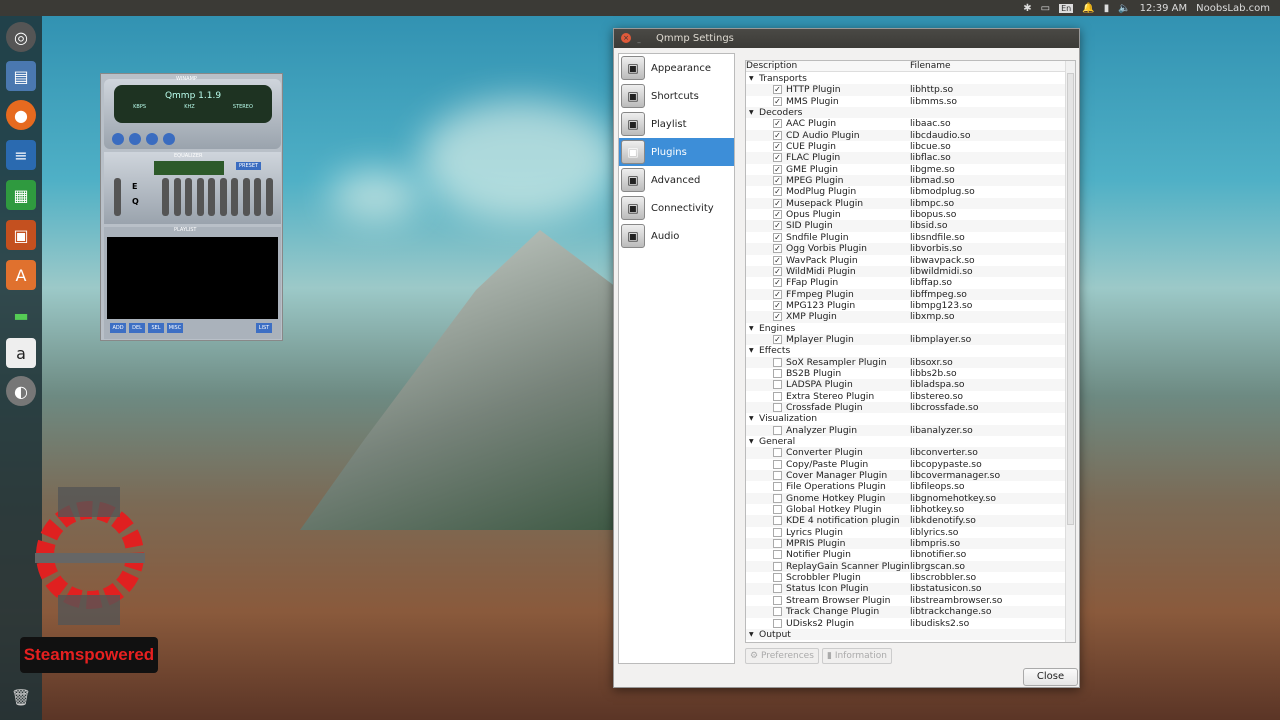 Image resolution: width=1280 pixels, height=720 pixels. I want to click on plugin-row: ✓ FFmpeg Plugin libffmpeg.so, so click(906, 294).